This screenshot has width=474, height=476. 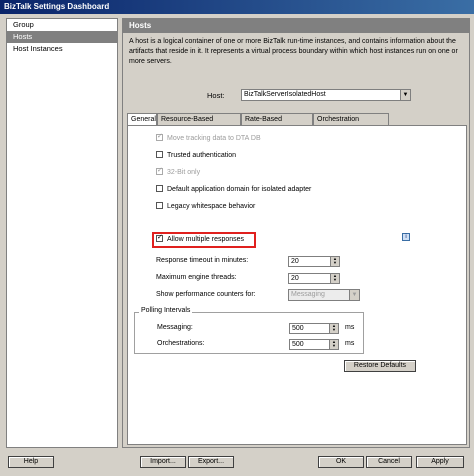 What do you see at coordinates (62, 25) in the screenshot?
I see `nav-item-group: Group` at bounding box center [62, 25].